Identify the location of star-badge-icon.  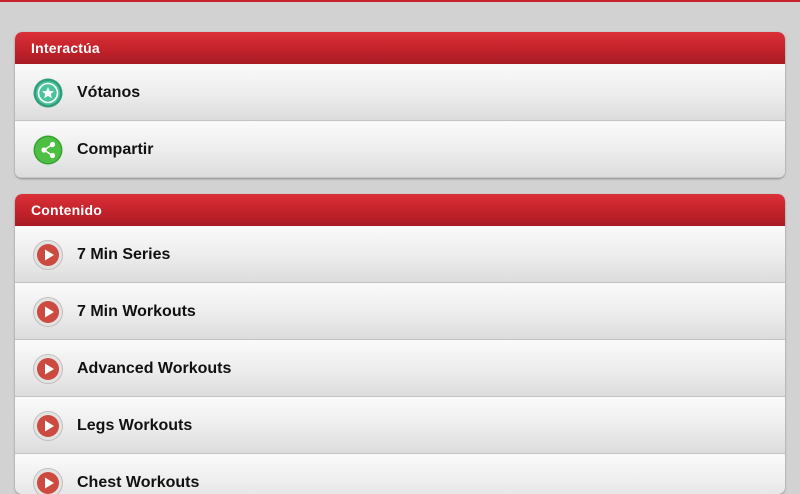
(48, 93).